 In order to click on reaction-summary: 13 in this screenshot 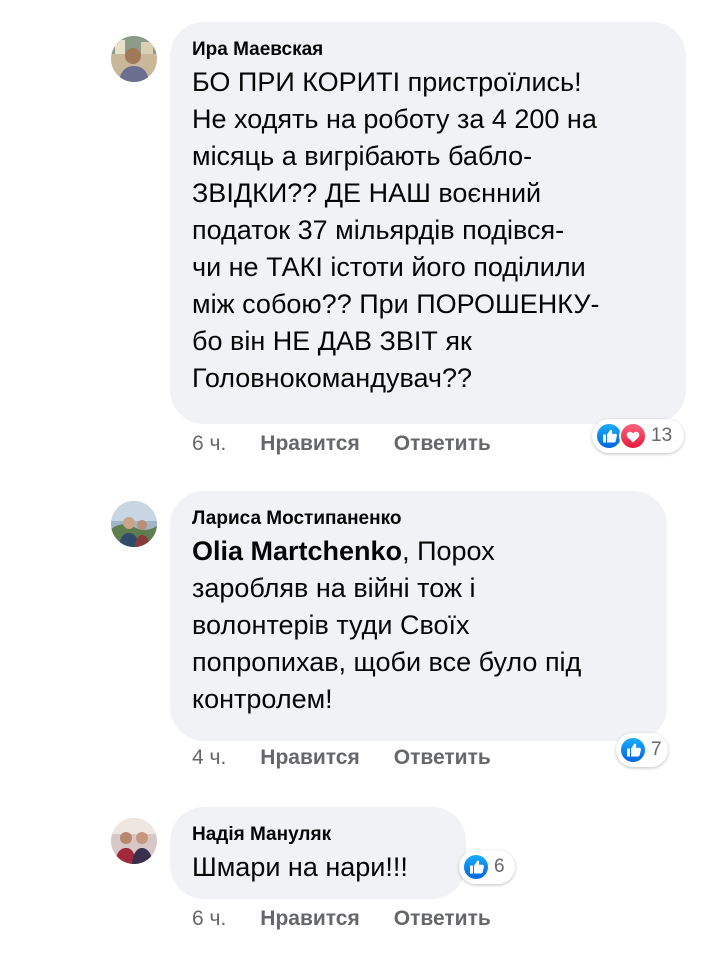, I will do `click(638, 436)`.